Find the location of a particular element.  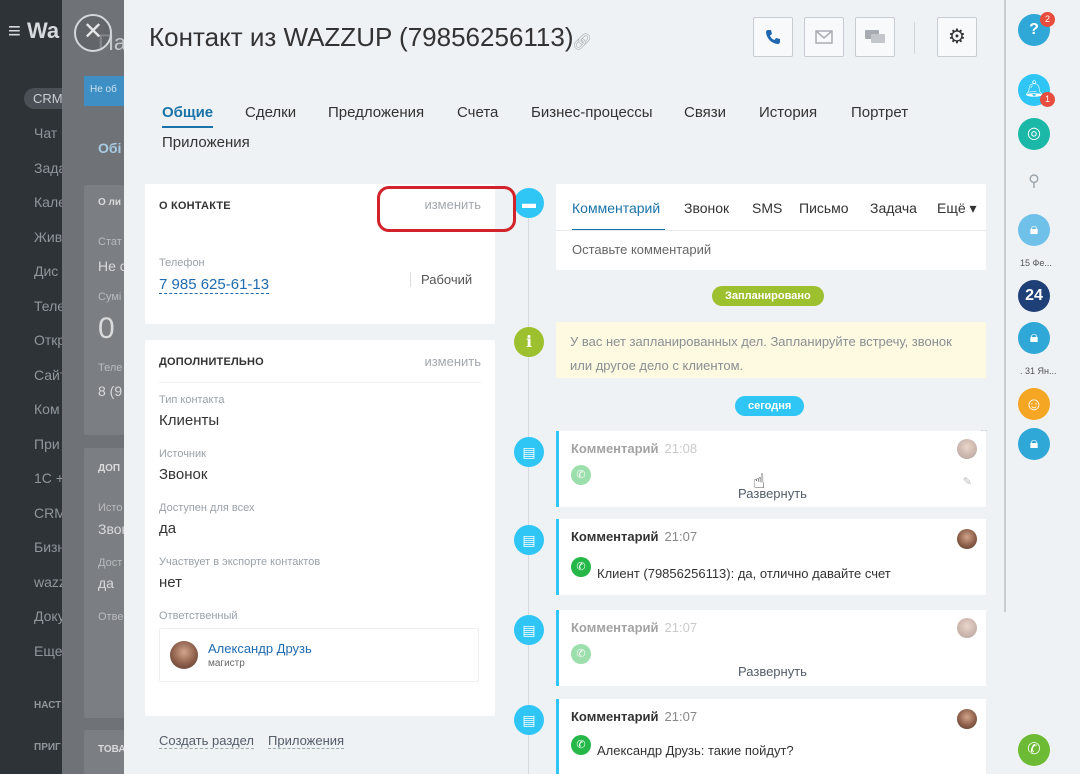

today-label: сегодня is located at coordinates (770, 406).